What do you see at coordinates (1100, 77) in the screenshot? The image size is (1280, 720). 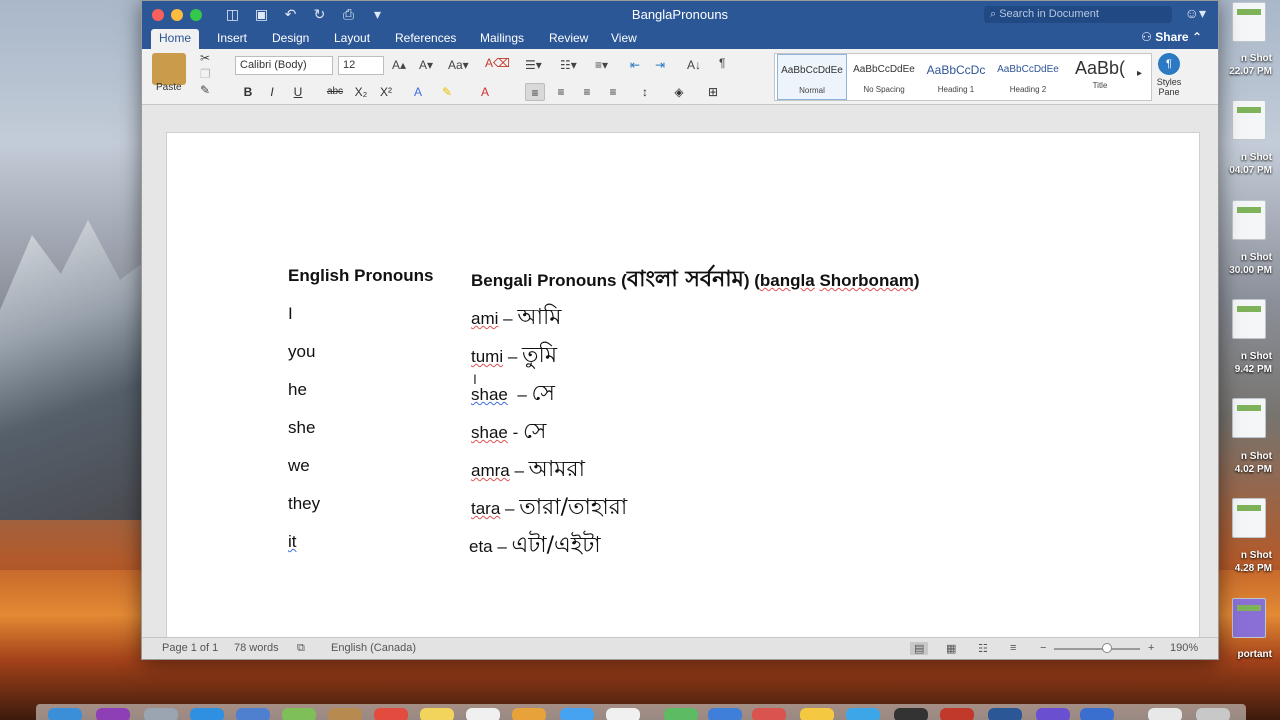 I see `style-title: AaBb( Title` at bounding box center [1100, 77].